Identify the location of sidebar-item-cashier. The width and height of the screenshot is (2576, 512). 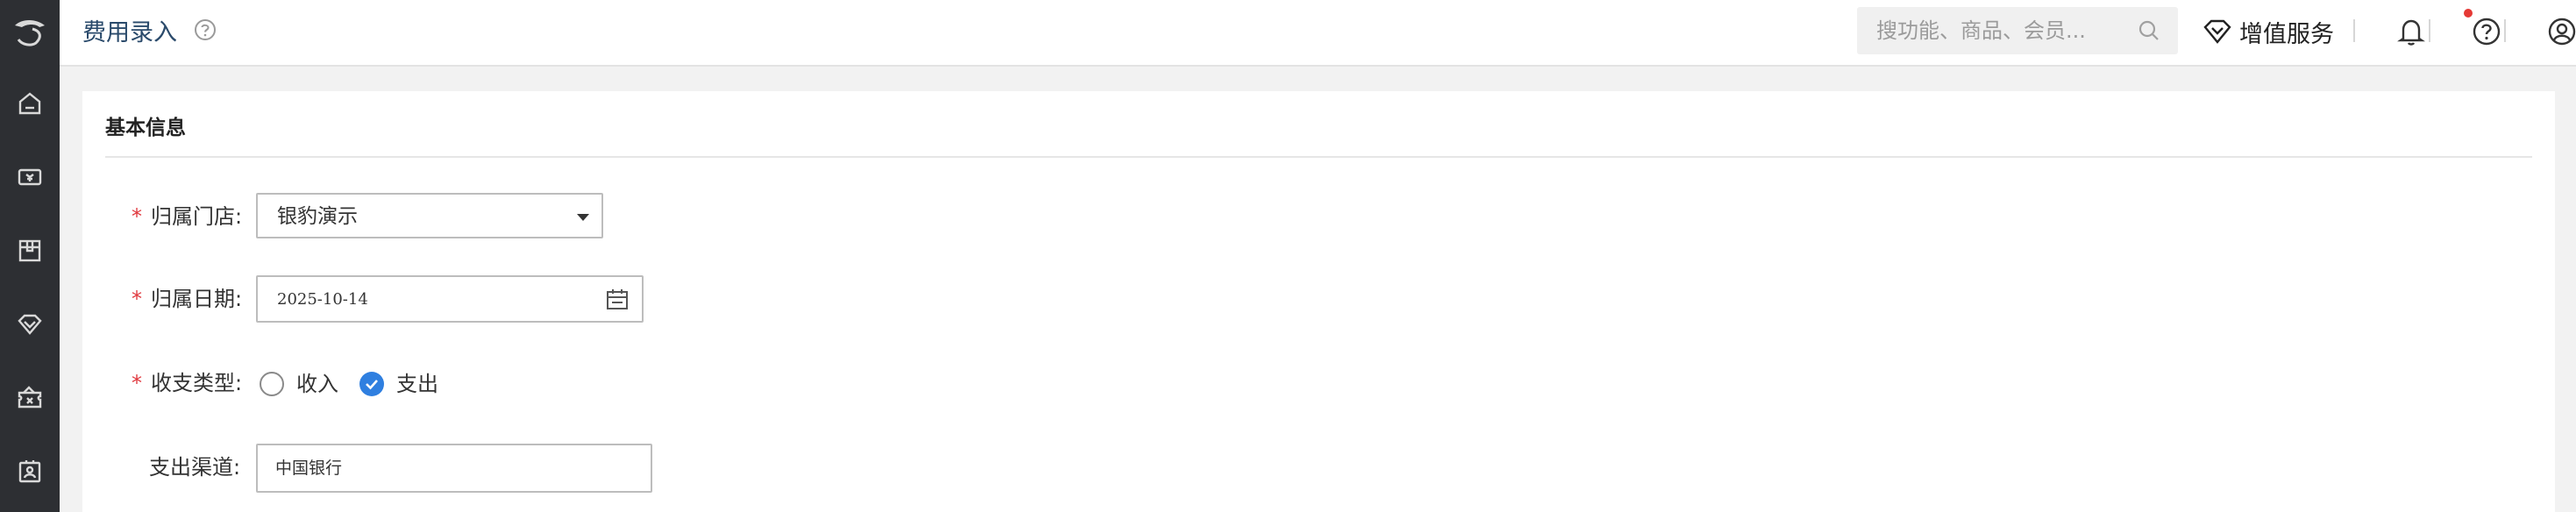
(30, 177).